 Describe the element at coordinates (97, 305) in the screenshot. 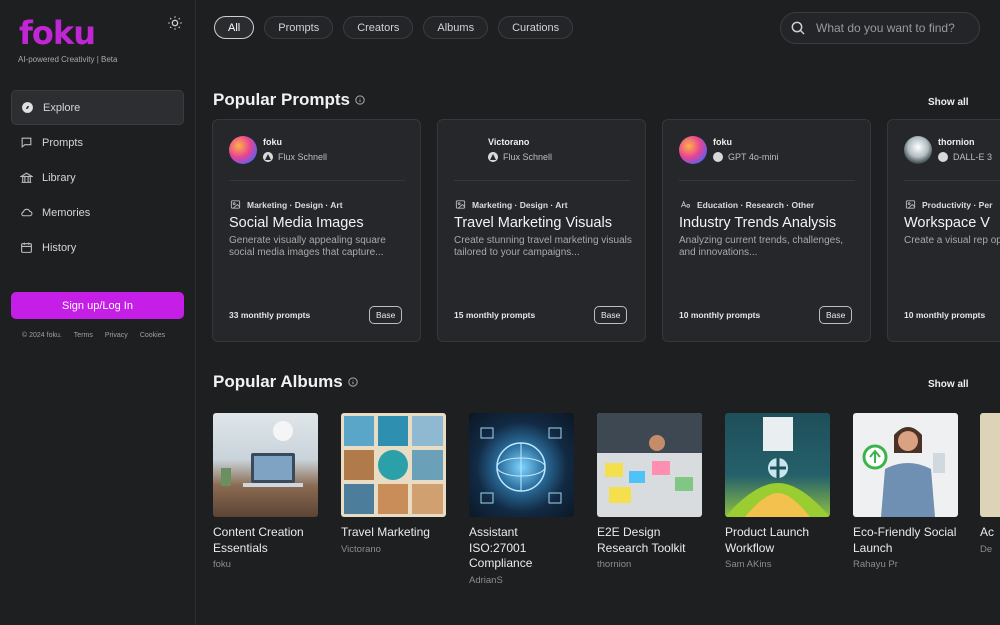

I see `signup-login-button: Sign up/Log In` at that location.